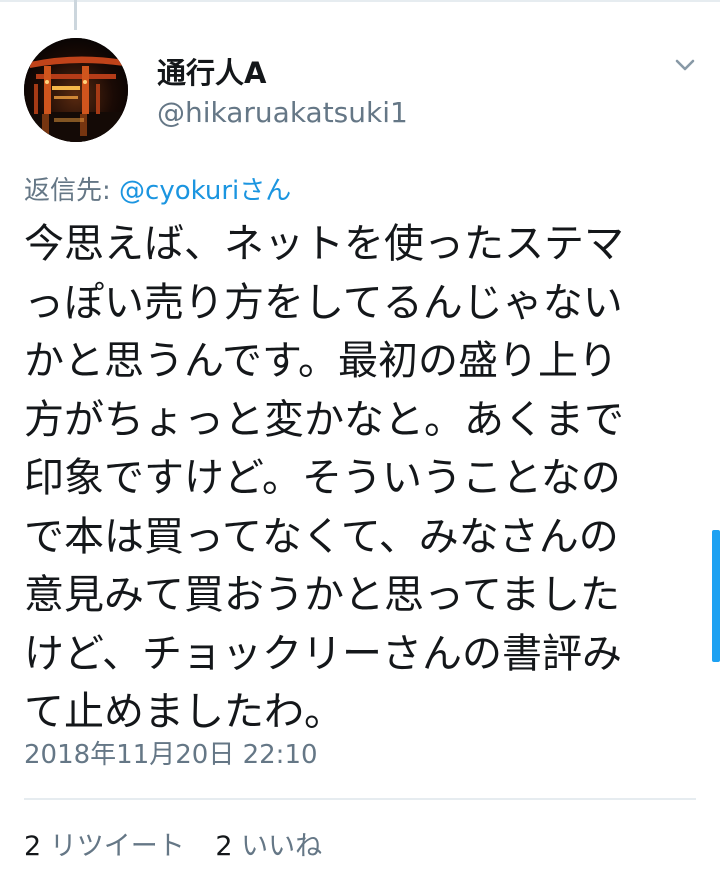  I want to click on tweet-line: 今思えば、ネットを使ったステマ, so click(324, 244).